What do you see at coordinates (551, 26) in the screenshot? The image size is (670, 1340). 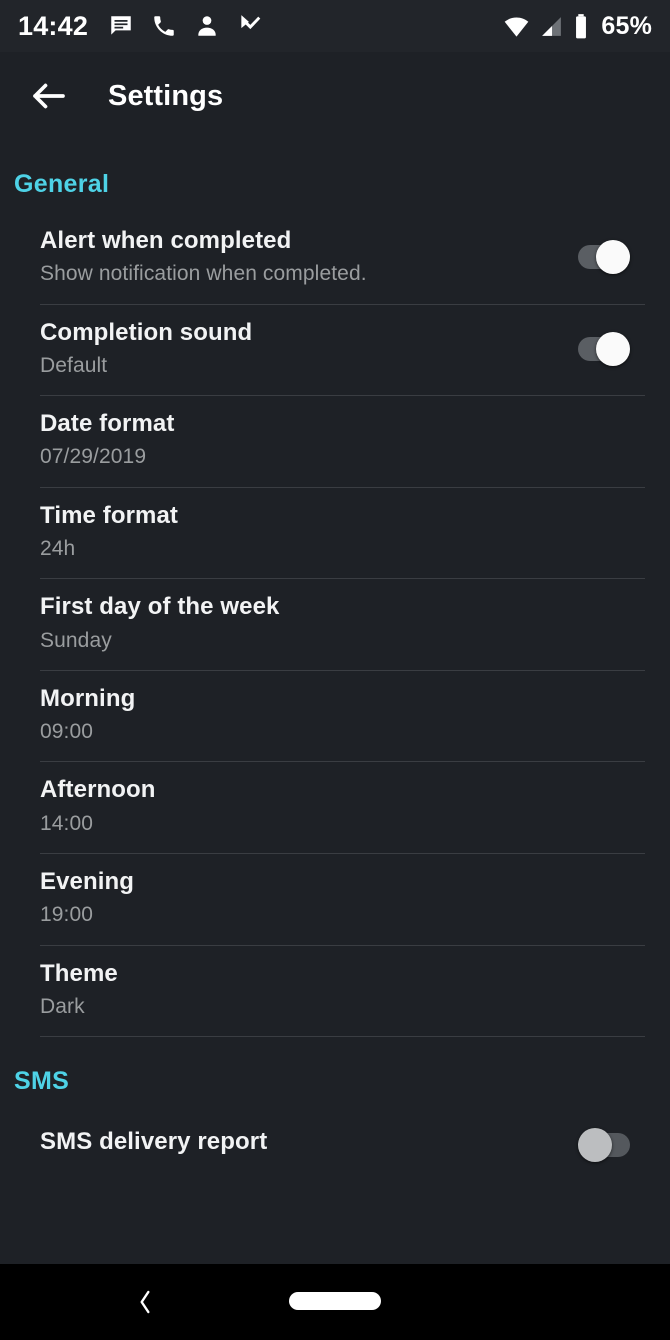 I see `cellular-signal-icon` at bounding box center [551, 26].